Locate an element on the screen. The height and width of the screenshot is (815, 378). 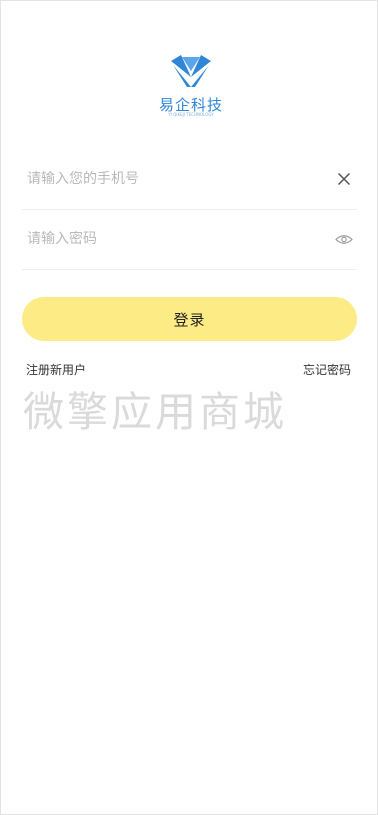
register-link: 注册新用户 is located at coordinates (56, 369).